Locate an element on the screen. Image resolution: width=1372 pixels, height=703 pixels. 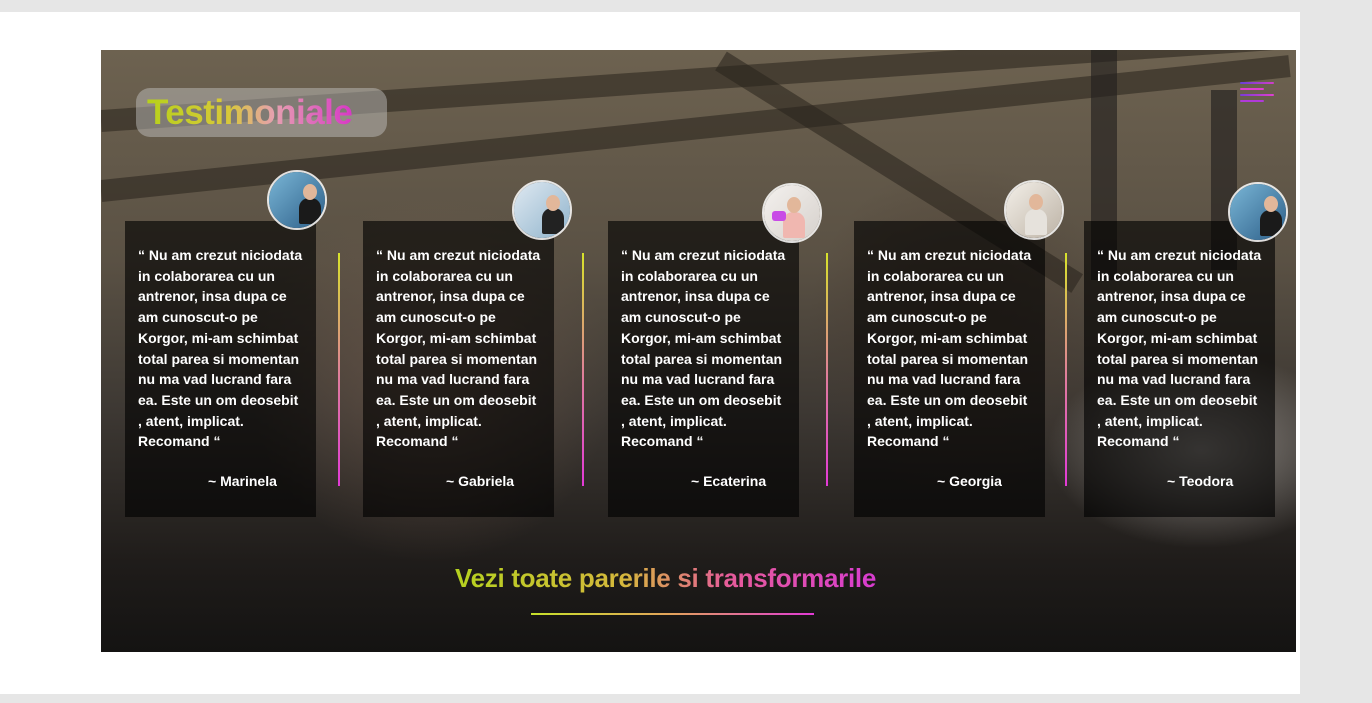
testimonial-author: ~ Teodora is located at coordinates (1200, 481).